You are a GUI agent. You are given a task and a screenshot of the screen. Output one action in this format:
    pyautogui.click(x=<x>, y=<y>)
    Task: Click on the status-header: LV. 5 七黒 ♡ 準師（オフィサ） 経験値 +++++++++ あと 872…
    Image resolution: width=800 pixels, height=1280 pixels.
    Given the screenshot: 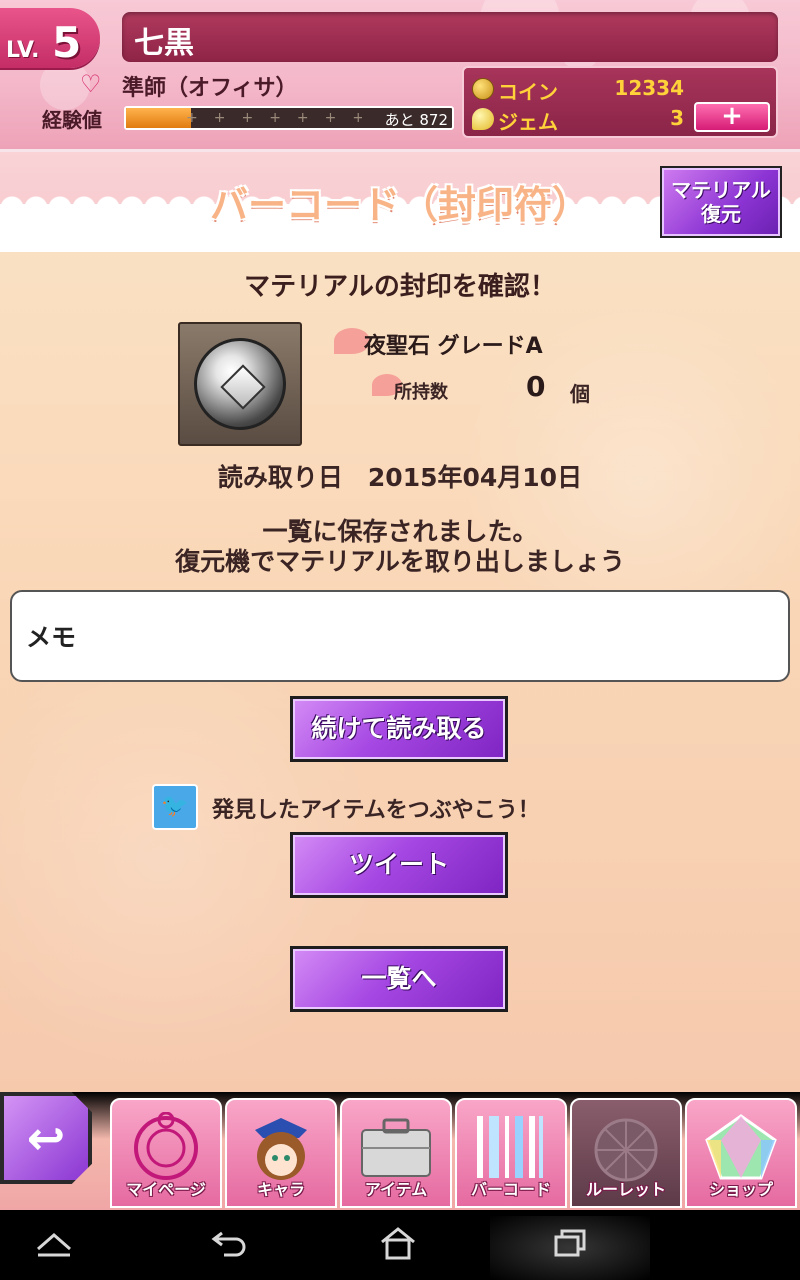 What is the action you would take?
    pyautogui.click(x=400, y=76)
    